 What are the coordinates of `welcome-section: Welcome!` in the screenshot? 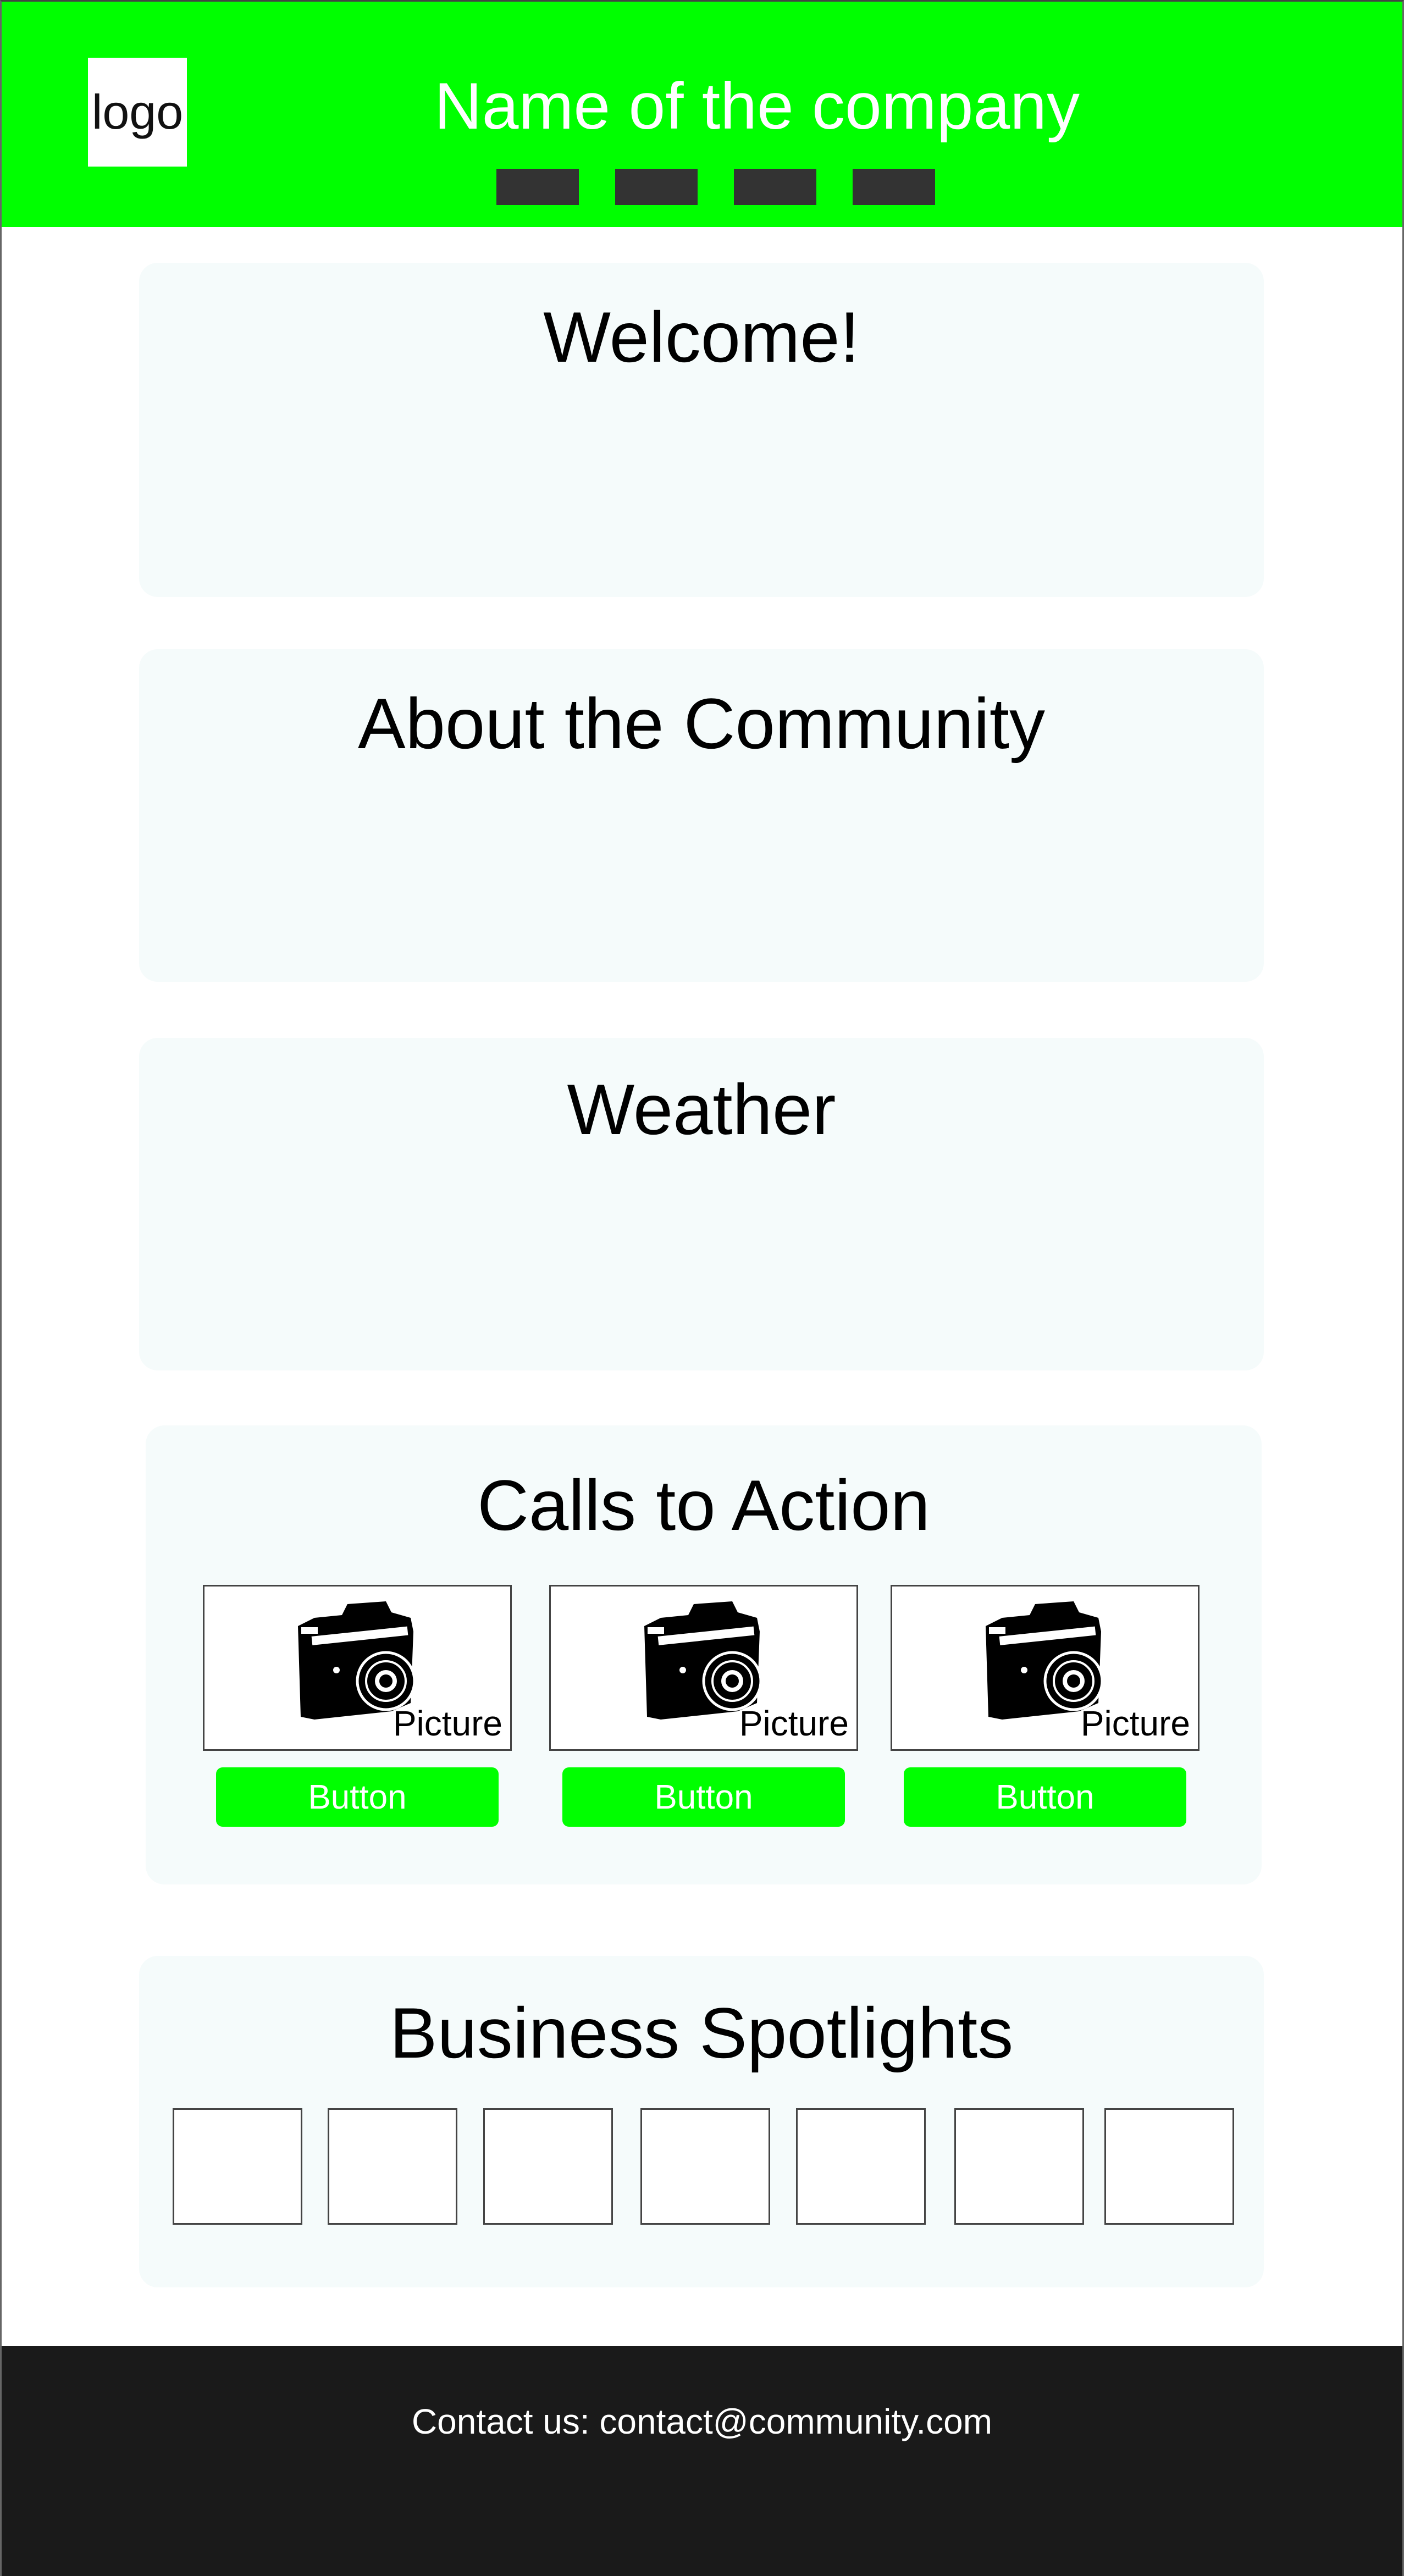 It's located at (701, 430).